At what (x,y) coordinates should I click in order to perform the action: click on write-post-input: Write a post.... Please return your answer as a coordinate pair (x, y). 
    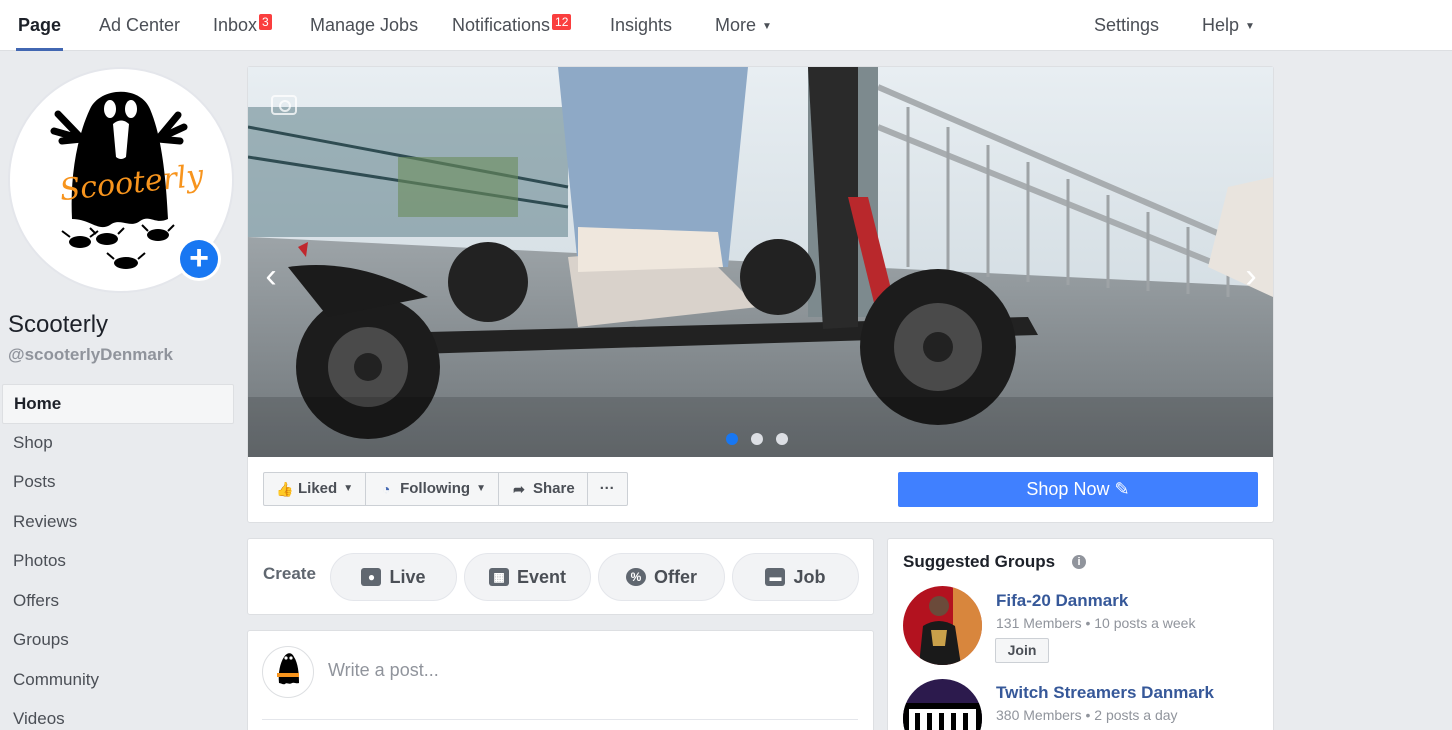
    Looking at the image, I should click on (383, 670).